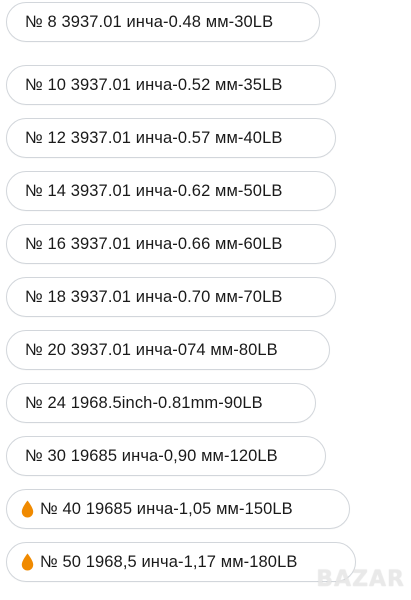  Describe the element at coordinates (149, 21) in the screenshot. I see `option-label: № 8 3937.01 инча-0.48 мм-30LB` at that location.